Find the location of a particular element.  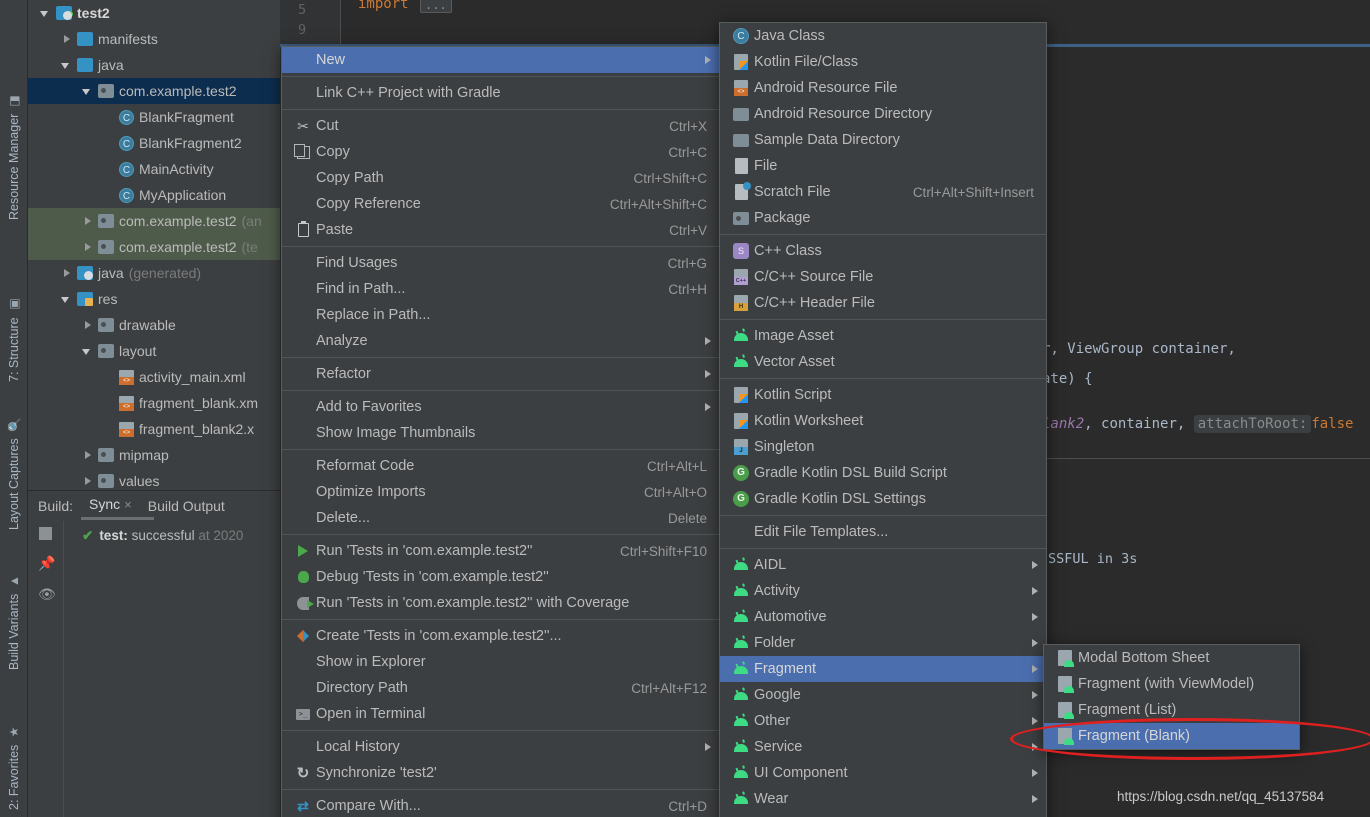

tree-row: test2 is located at coordinates (154, 13).